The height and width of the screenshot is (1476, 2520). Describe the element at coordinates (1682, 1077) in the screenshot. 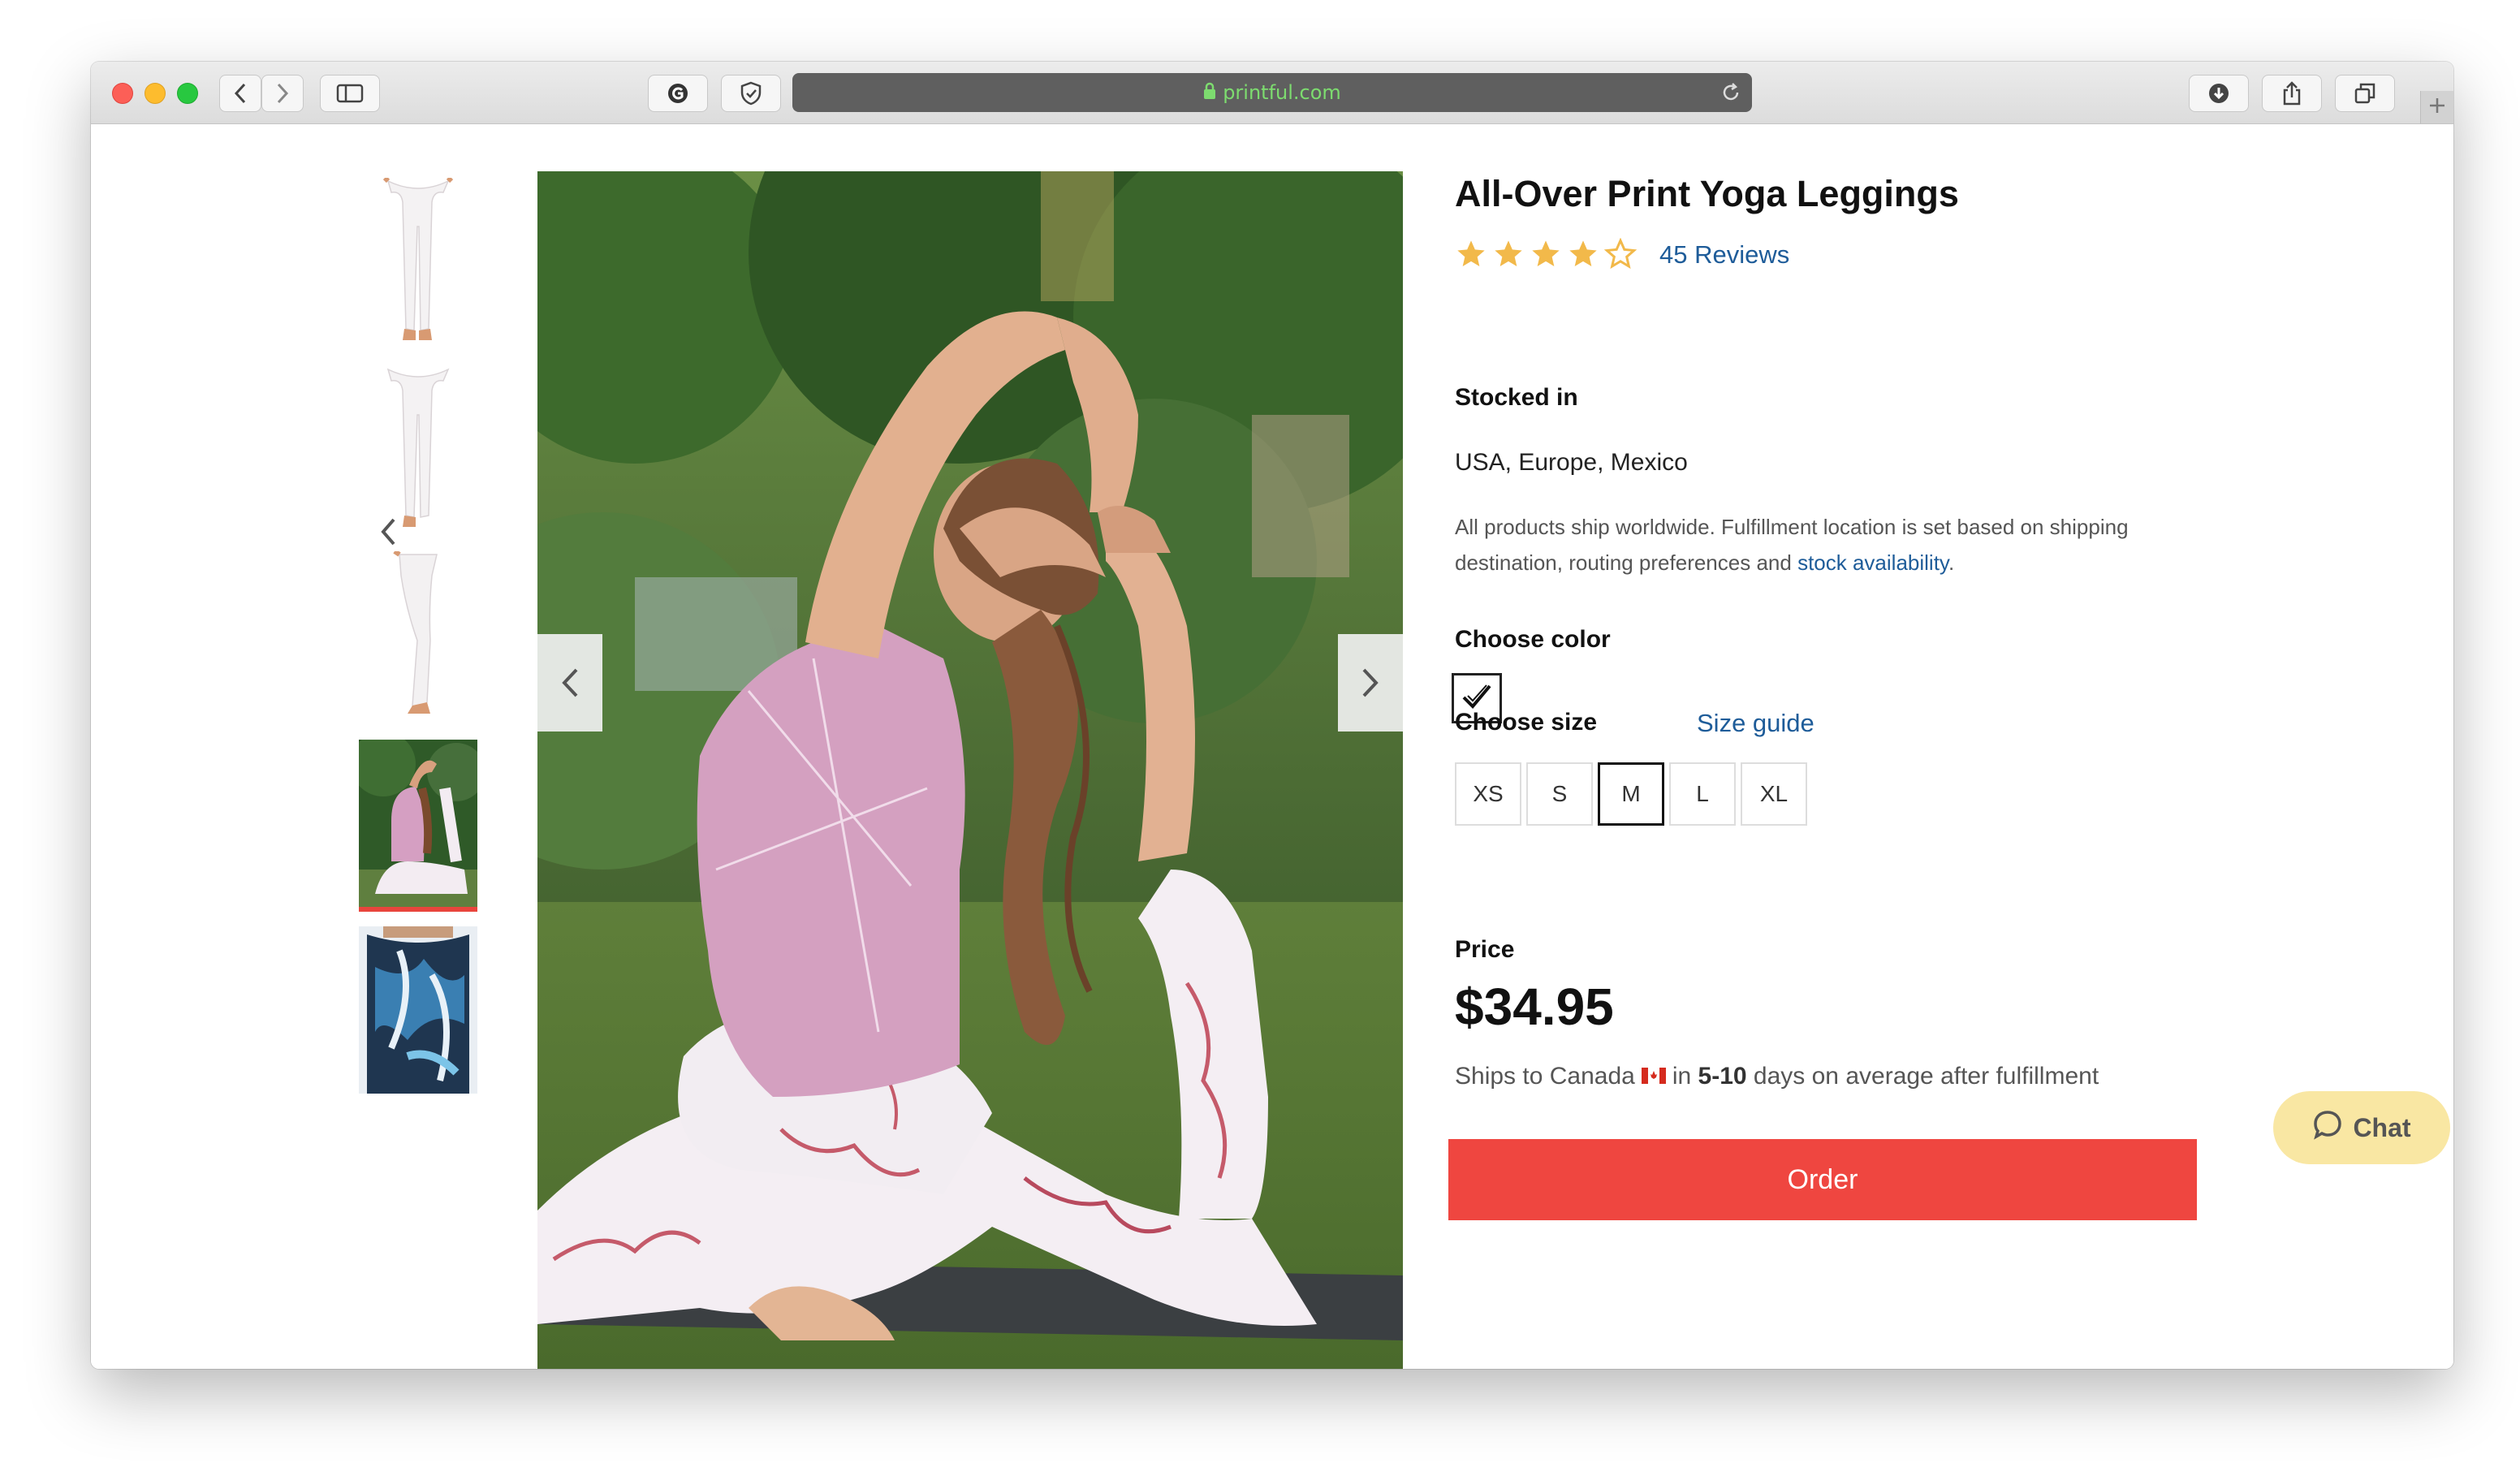

I see `ships-in-text: in` at that location.